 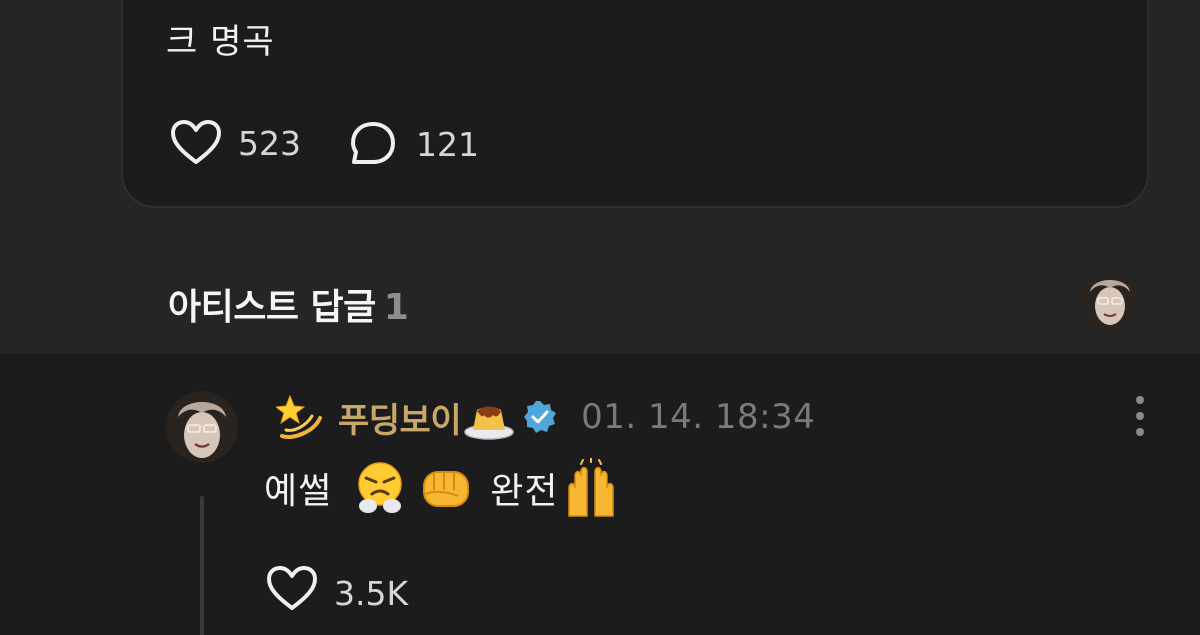 What do you see at coordinates (269, 143) in the screenshot?
I see `post-like-count: 523` at bounding box center [269, 143].